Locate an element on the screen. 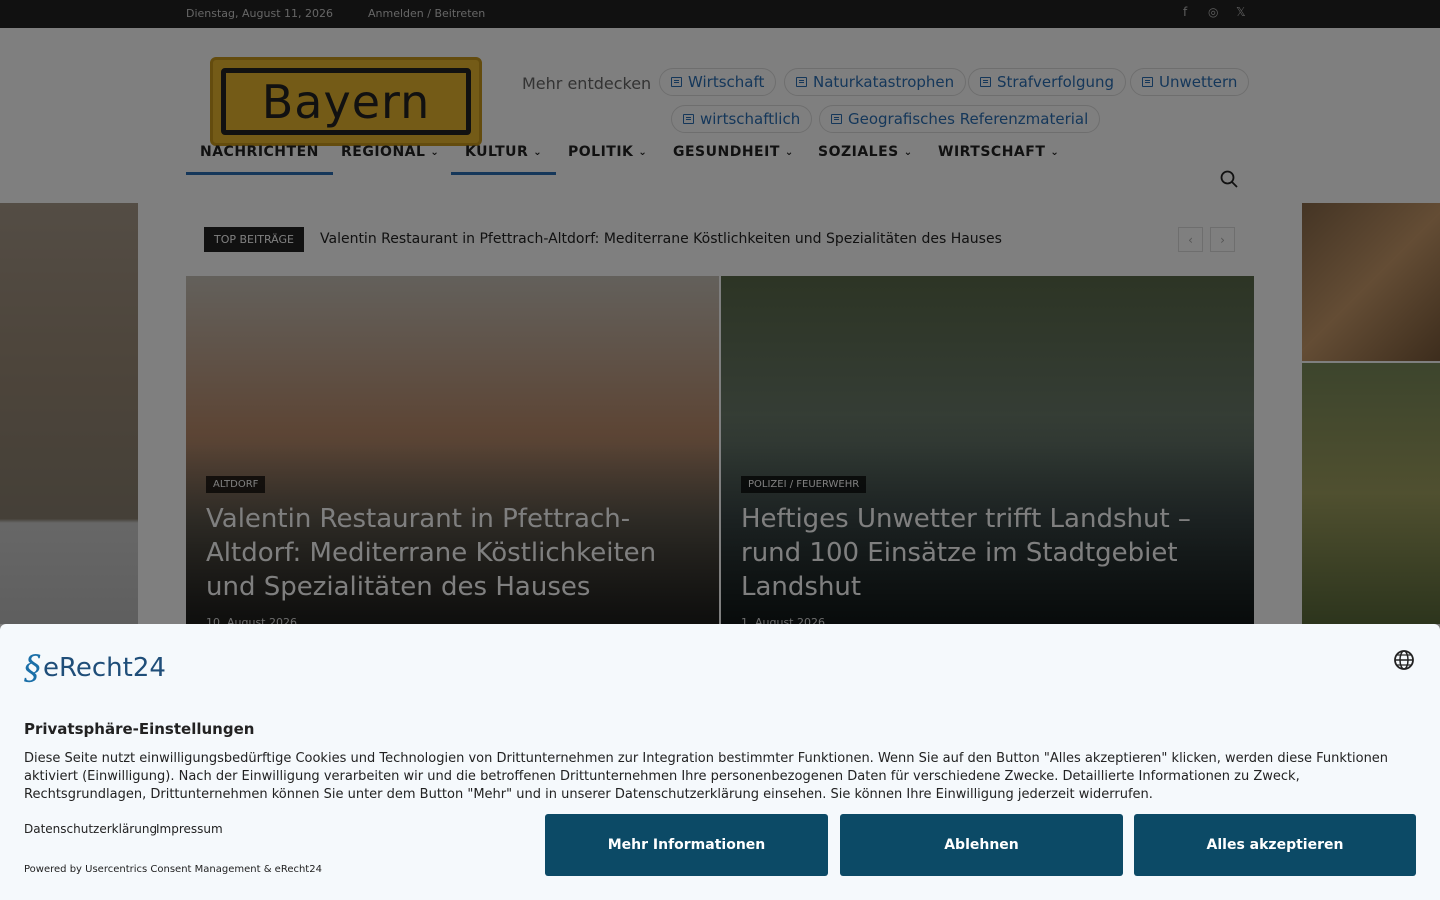  consent-heading: Privatsphäre-Einstellungen is located at coordinates (139, 729).